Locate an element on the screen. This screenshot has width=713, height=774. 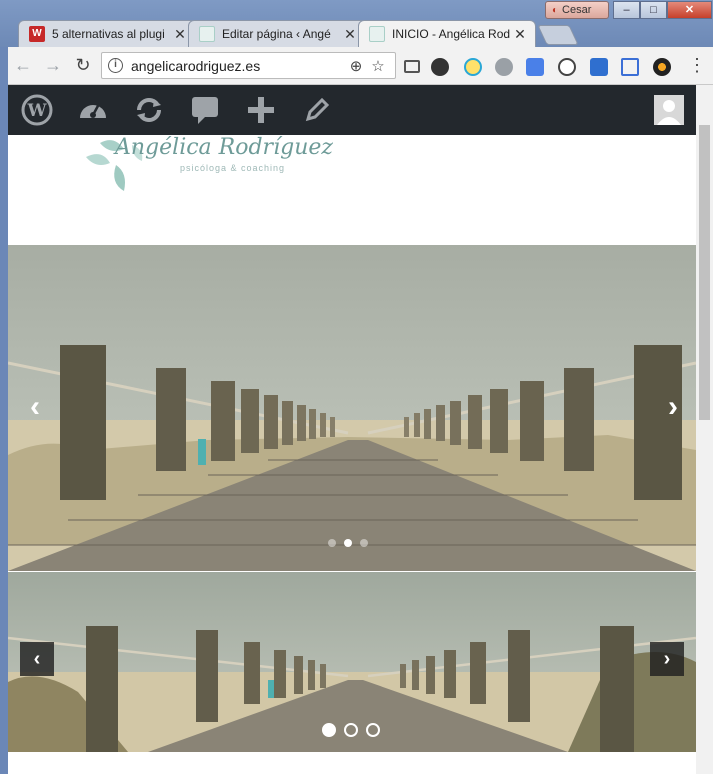
fullscreen-capture-icon is located at coordinates (630, 67).